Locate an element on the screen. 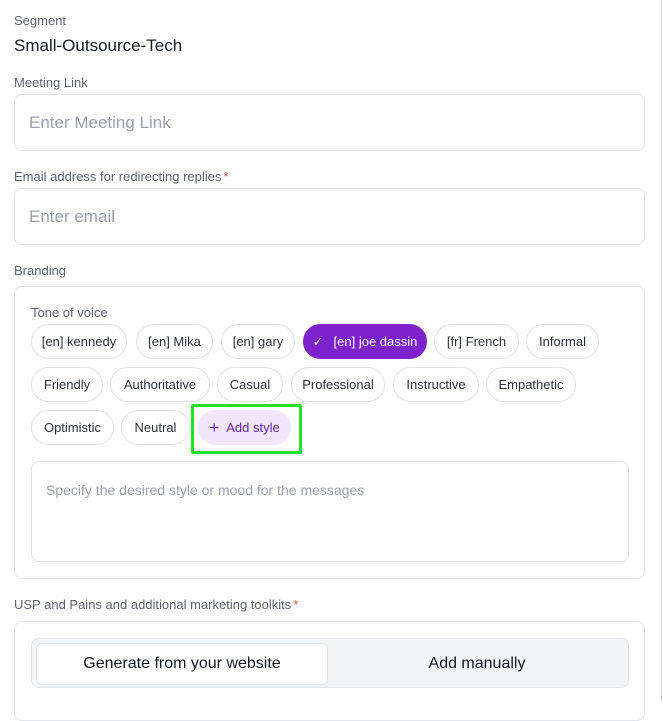 The width and height of the screenshot is (663, 721). highlight-box is located at coordinates (246, 429).